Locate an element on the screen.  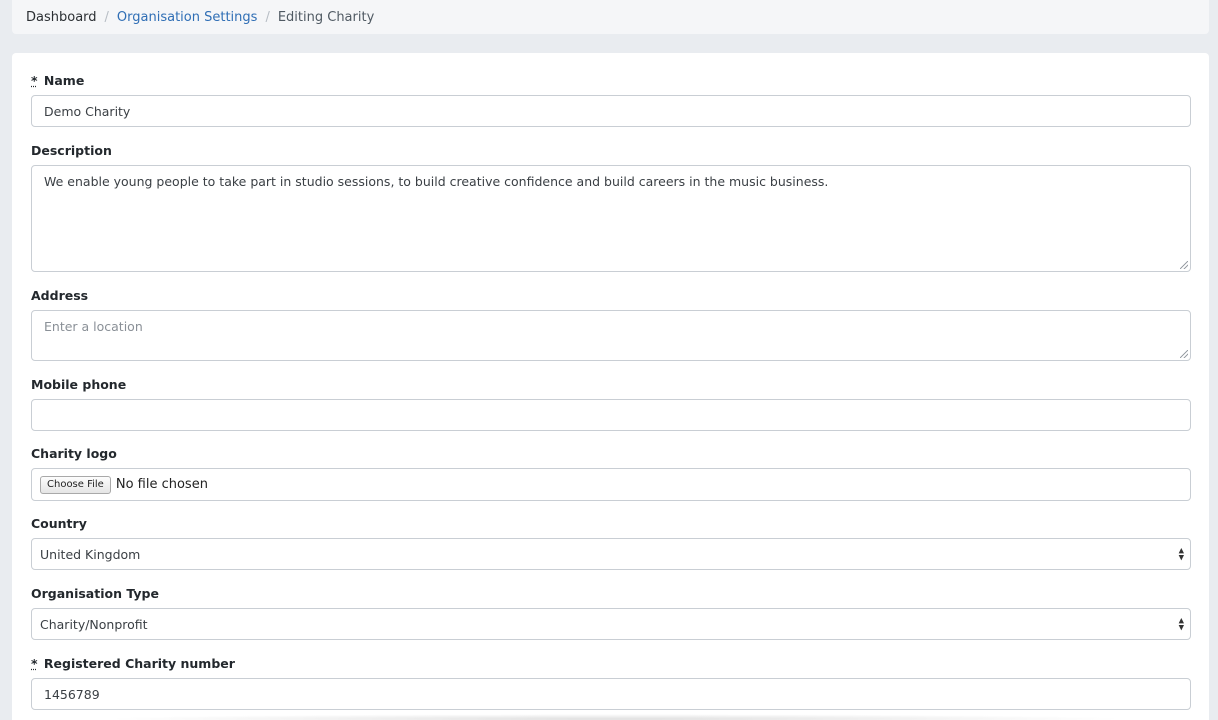
name-label: * Name is located at coordinates (58, 80).